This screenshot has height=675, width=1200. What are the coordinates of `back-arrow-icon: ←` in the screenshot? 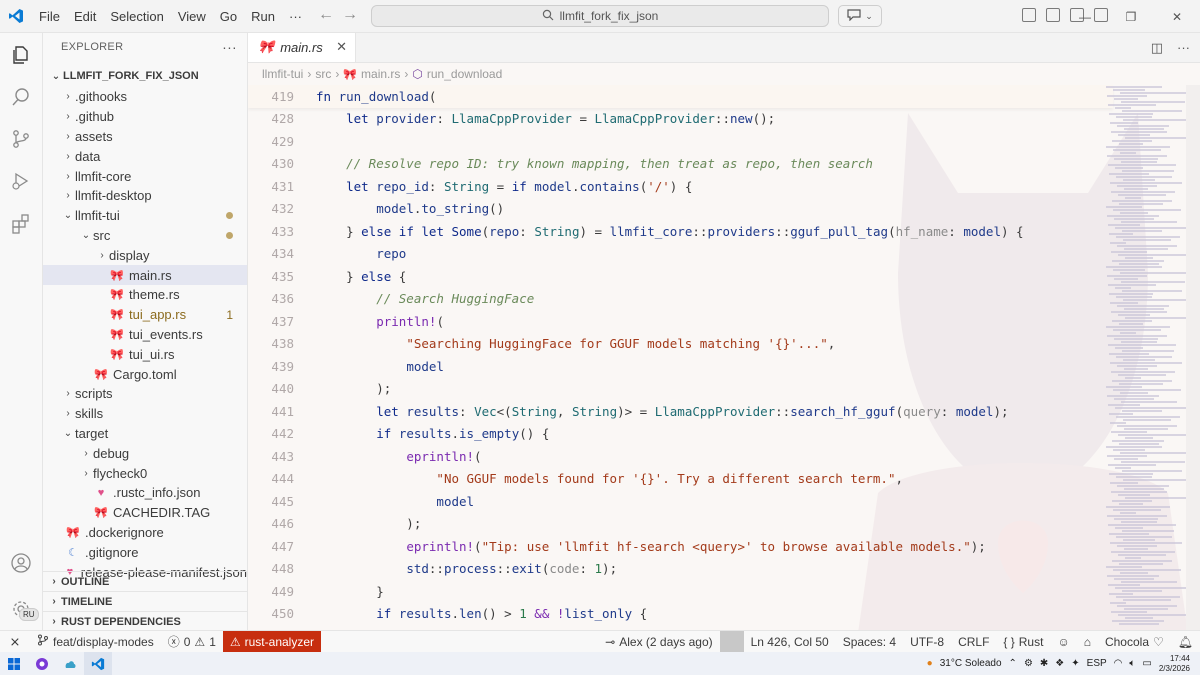 It's located at (326, 15).